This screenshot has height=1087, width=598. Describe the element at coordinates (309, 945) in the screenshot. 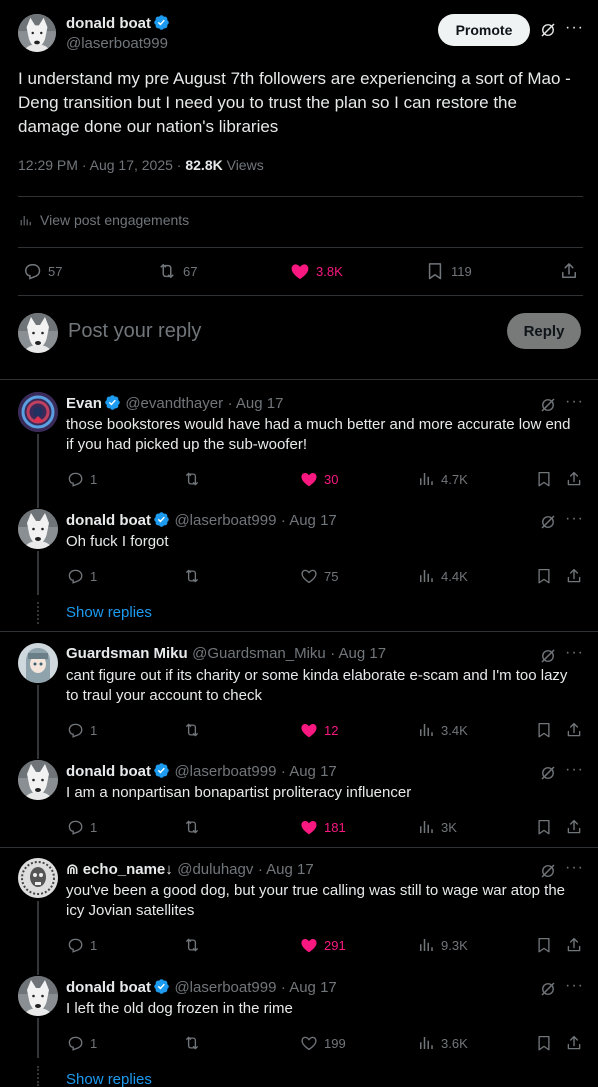

I see `like-icon` at that location.